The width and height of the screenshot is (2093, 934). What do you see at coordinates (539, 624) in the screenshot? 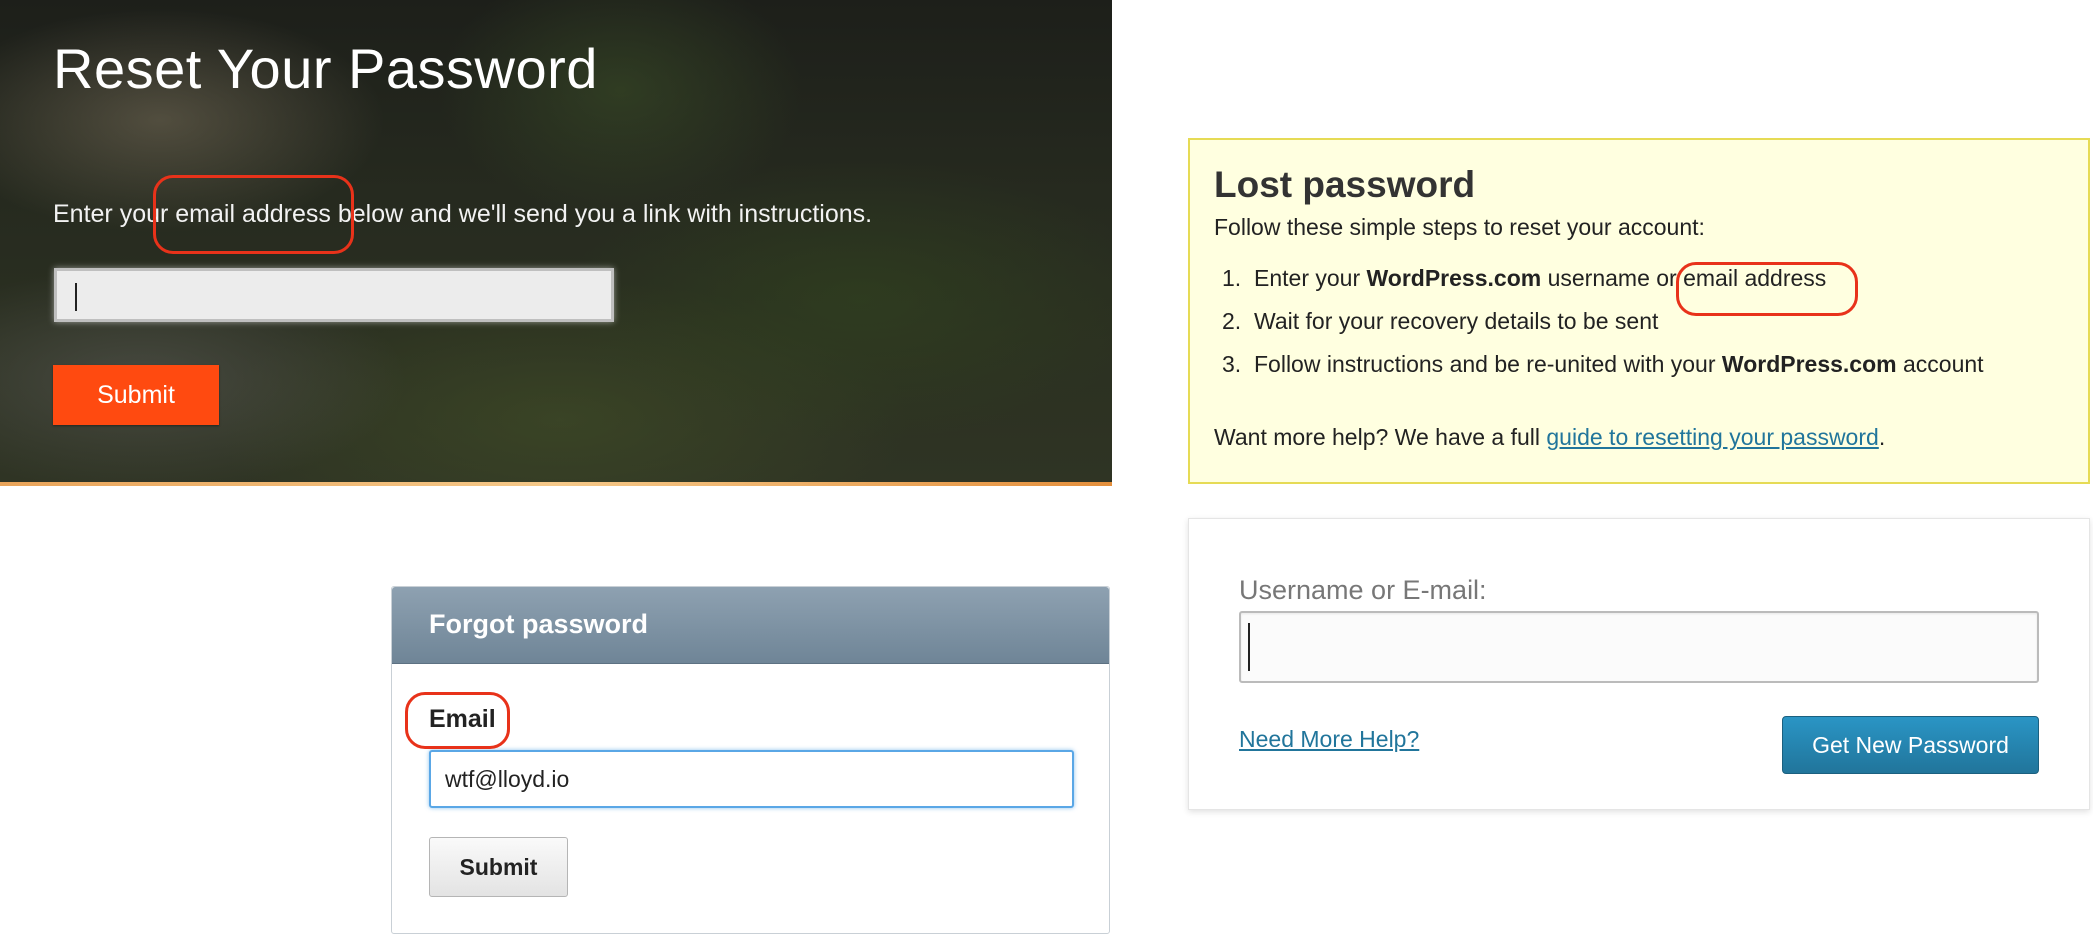
I see `forgot-title: Forgot password` at bounding box center [539, 624].